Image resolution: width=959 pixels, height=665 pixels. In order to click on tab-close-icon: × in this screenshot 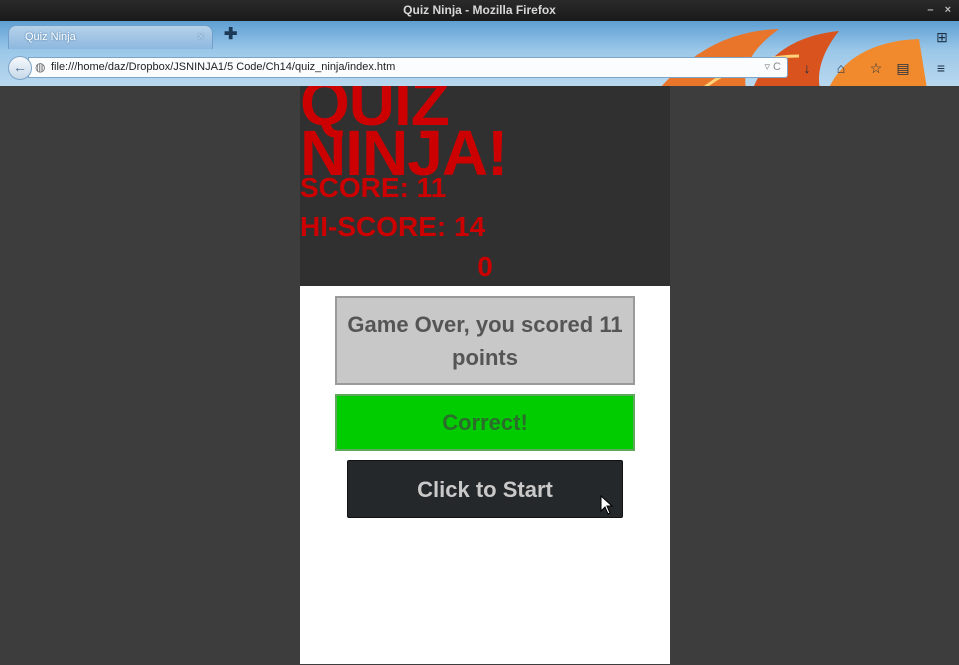, I will do `click(201, 37)`.